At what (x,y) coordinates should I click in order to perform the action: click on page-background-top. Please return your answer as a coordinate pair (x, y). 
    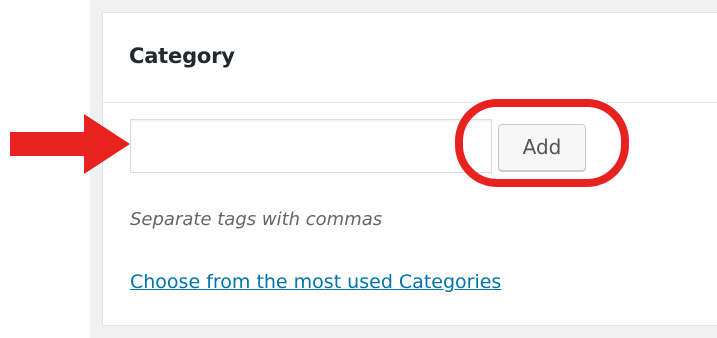
    Looking at the image, I should click on (403, 6).